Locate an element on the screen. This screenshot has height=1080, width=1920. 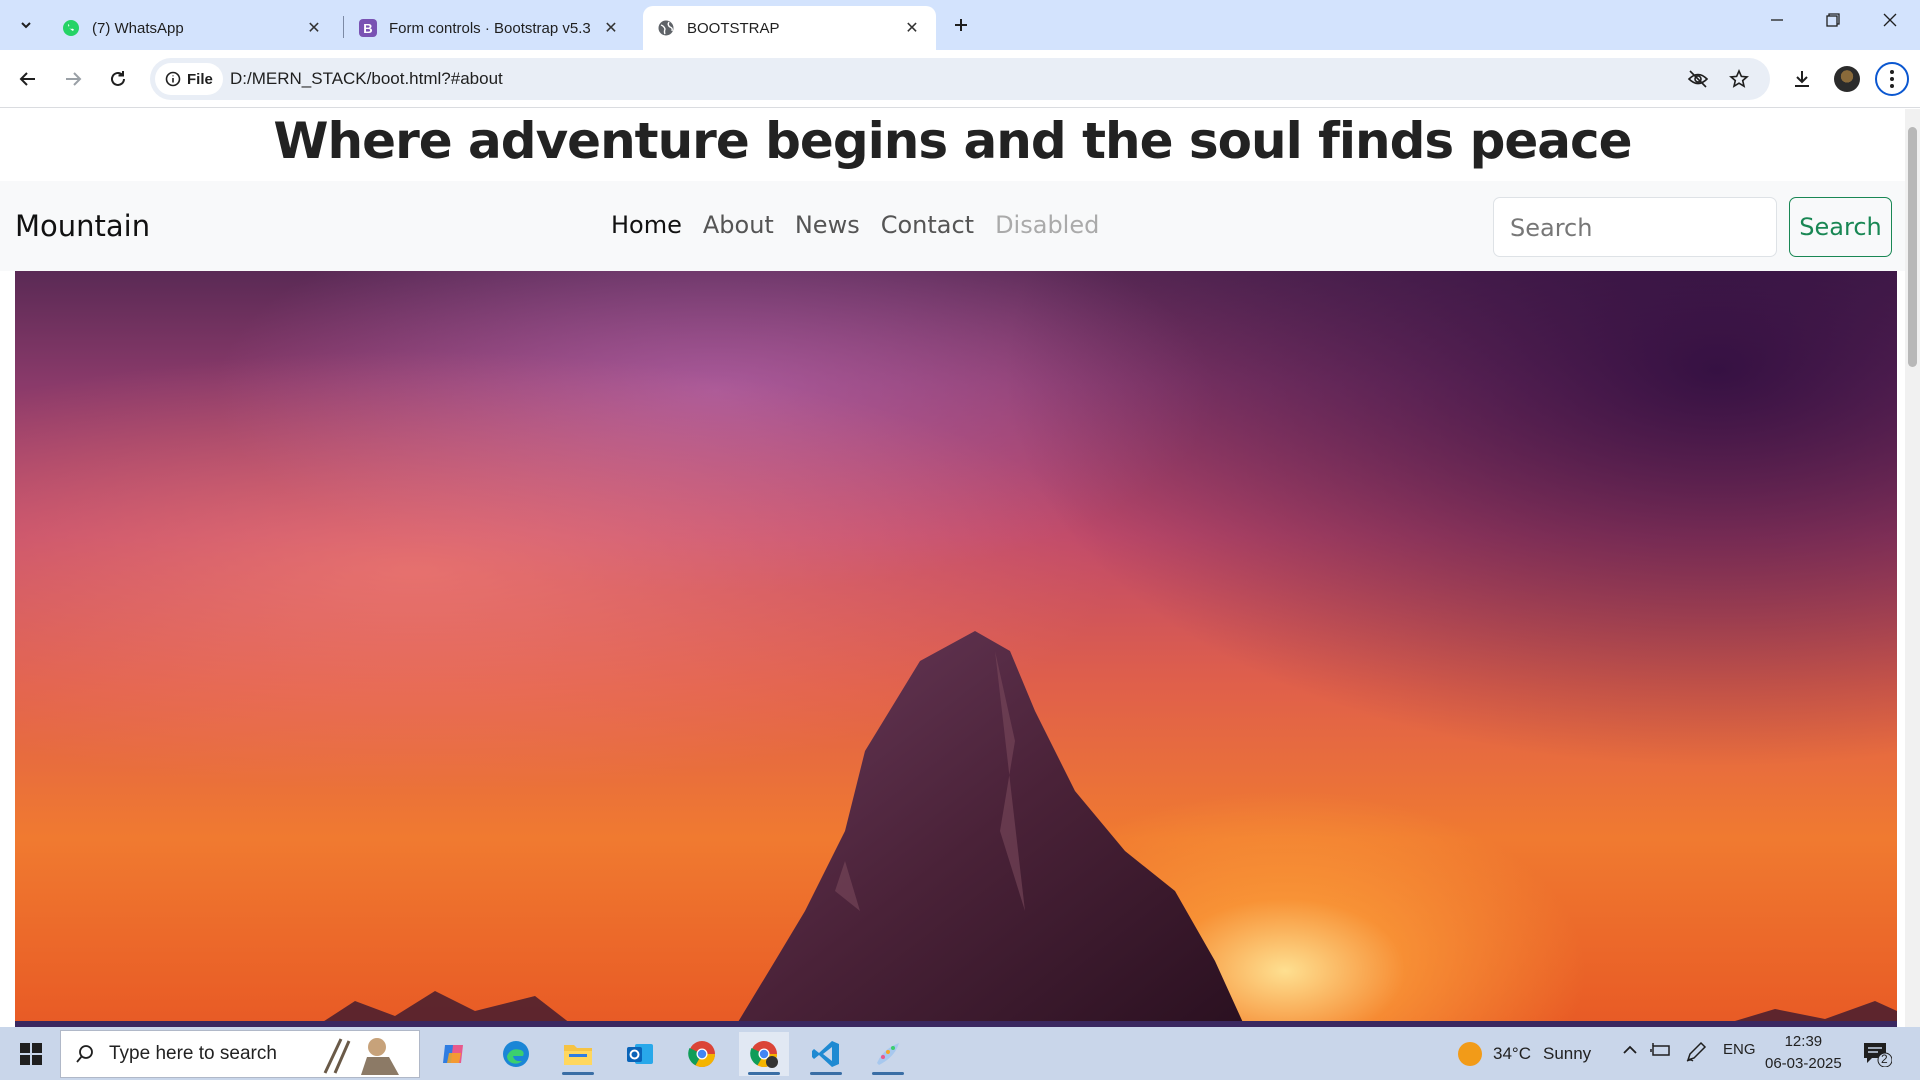
paint-brush-icon is located at coordinates (888, 1054).